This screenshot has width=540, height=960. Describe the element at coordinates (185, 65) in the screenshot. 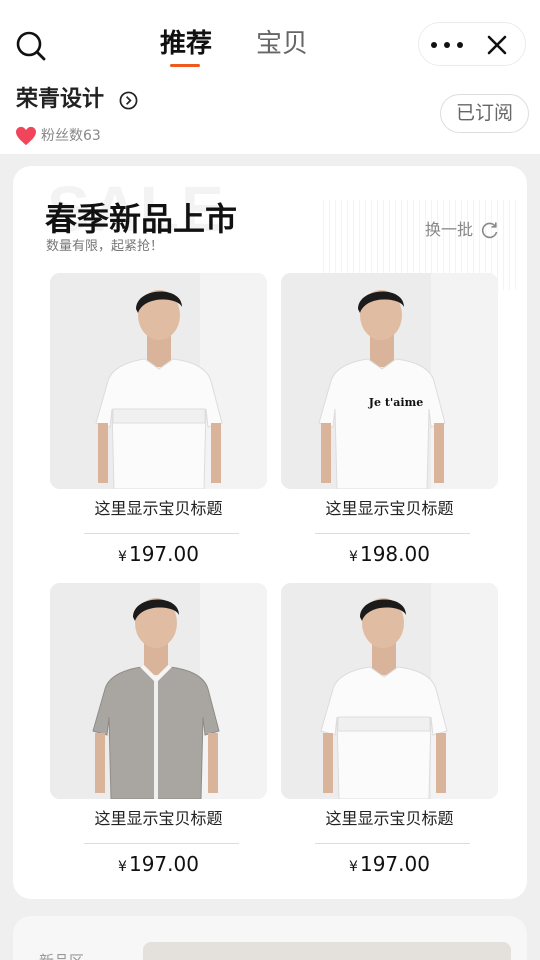

I see `active-tab-indicator` at that location.